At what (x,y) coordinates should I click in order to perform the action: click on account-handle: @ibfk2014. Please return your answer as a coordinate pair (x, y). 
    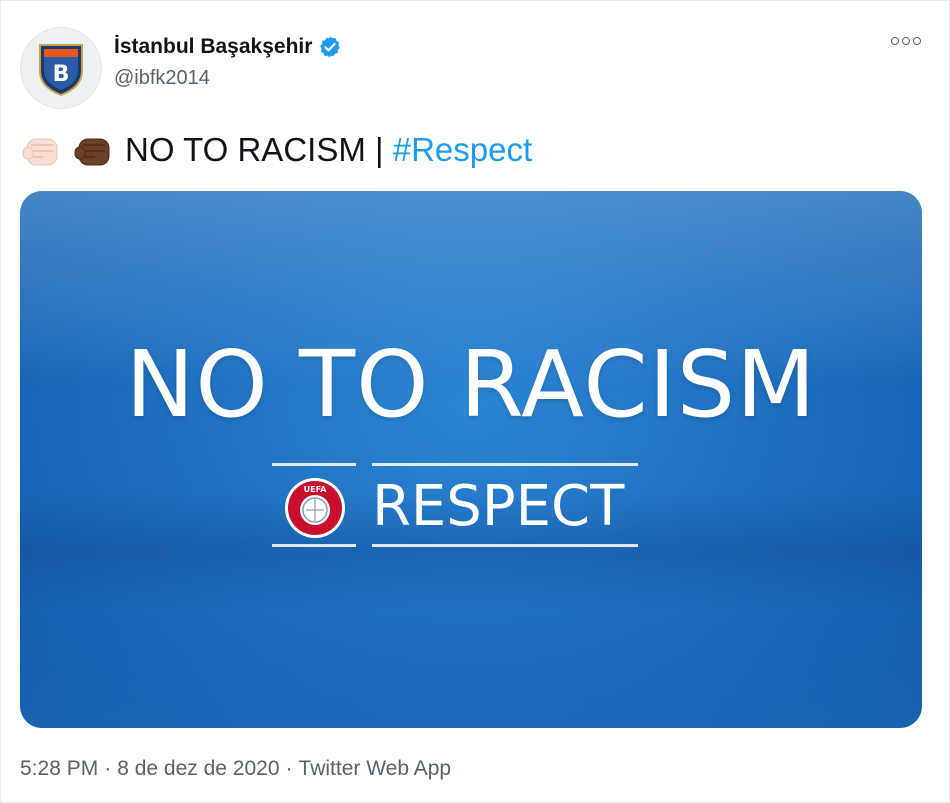
    Looking at the image, I should click on (162, 78).